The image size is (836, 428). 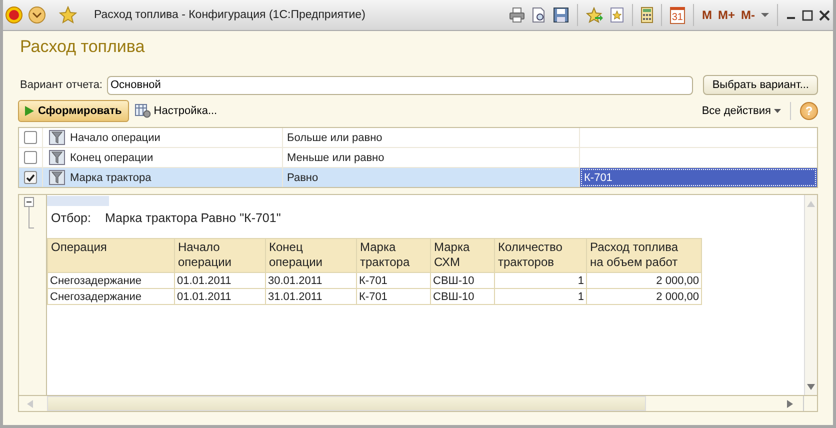 I want to click on table-cell: 30.01.2011, so click(x=311, y=280).